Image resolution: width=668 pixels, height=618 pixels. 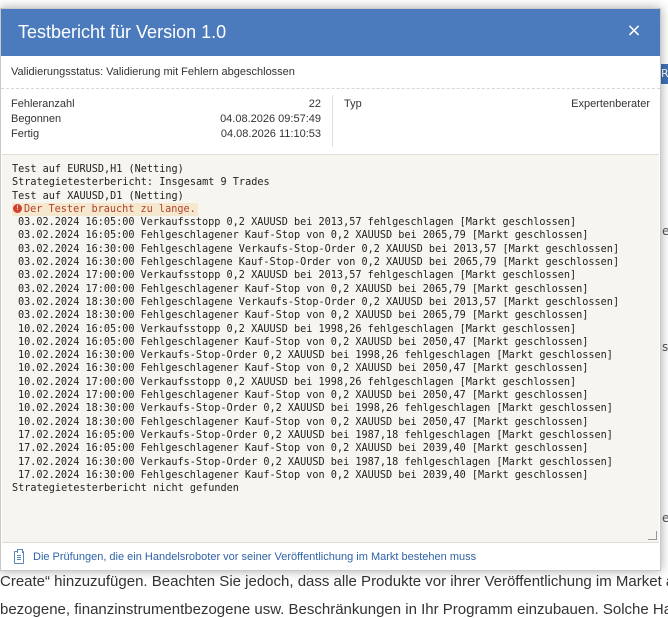 What do you see at coordinates (652, 535) in the screenshot?
I see `resize-grip` at bounding box center [652, 535].